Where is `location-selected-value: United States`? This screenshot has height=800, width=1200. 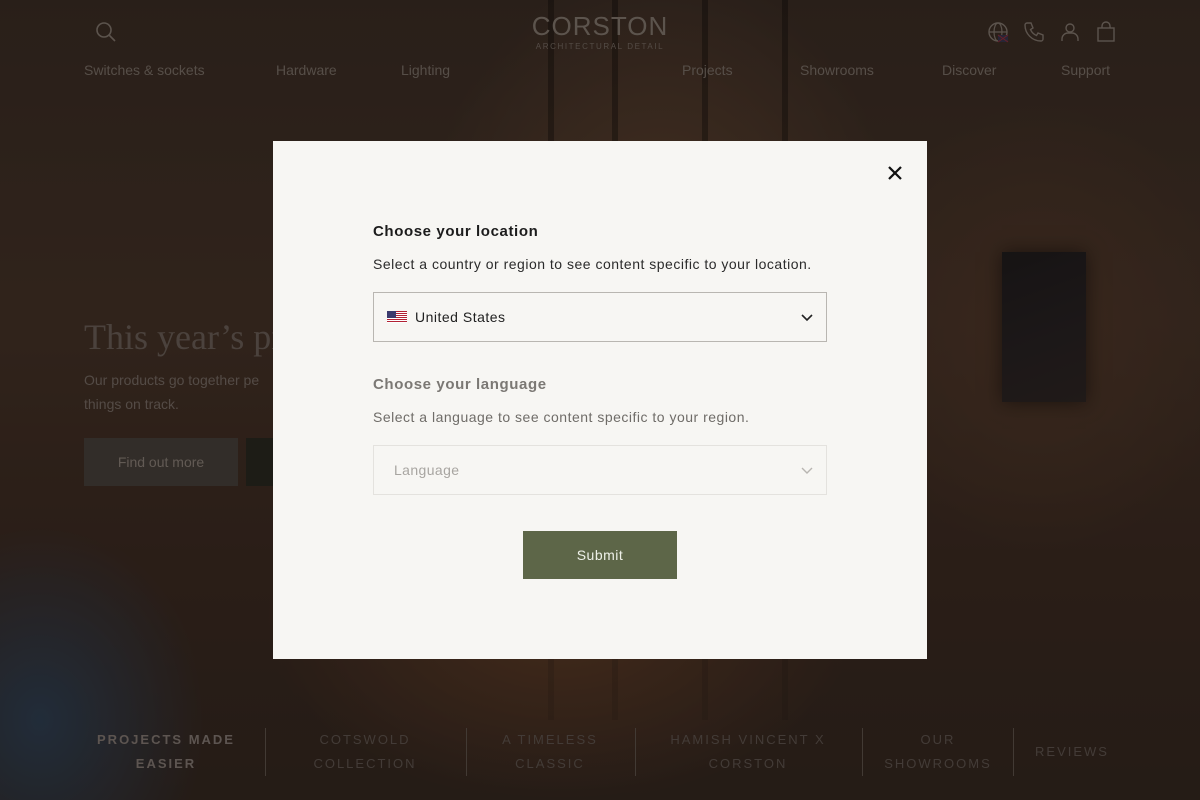 location-selected-value: United States is located at coordinates (460, 317).